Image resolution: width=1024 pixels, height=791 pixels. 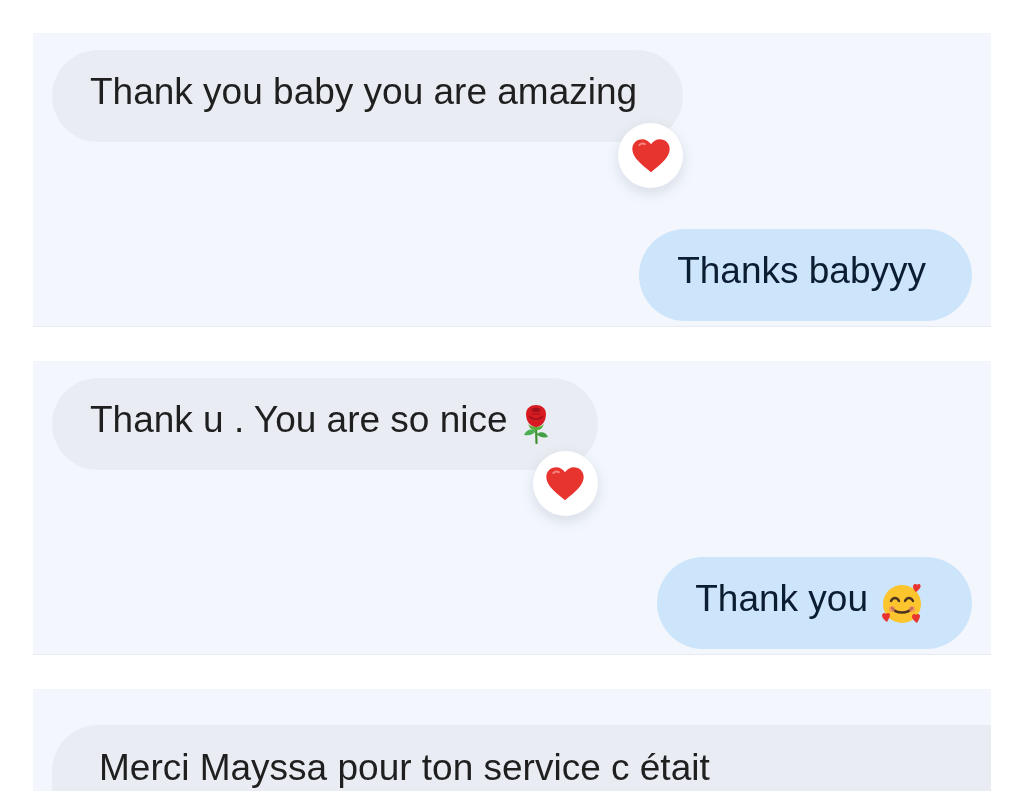 I want to click on message-text: Thank u . You are so nice, so click(x=299, y=419).